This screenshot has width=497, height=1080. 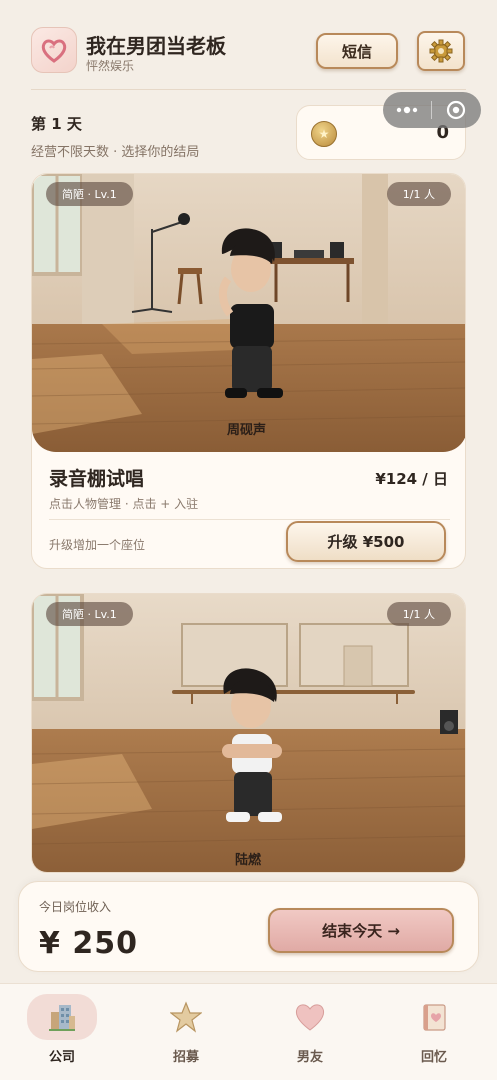 I want to click on tab-label: 回忆, so click(x=433, y=1057).